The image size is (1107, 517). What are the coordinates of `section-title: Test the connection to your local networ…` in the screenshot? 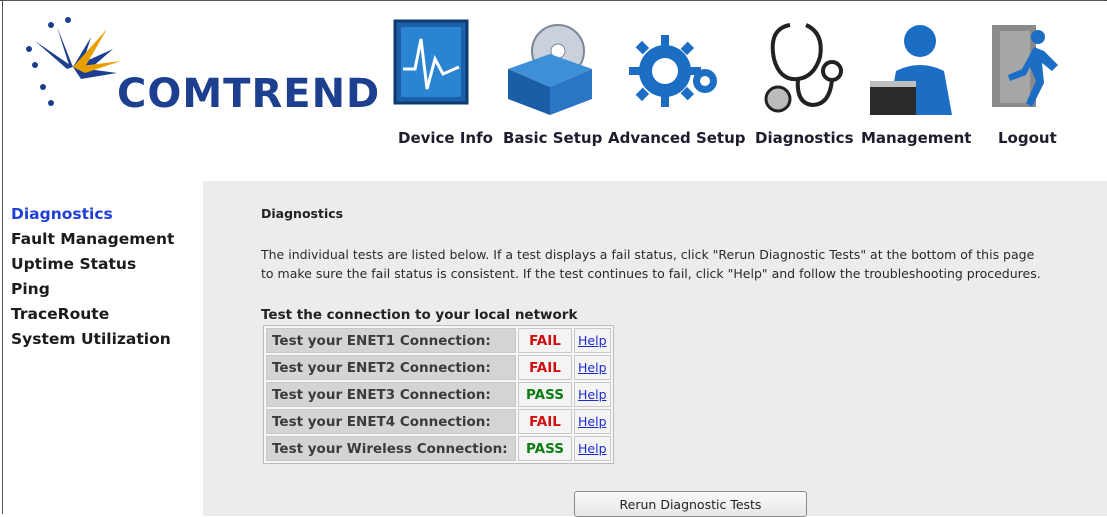 It's located at (419, 315).